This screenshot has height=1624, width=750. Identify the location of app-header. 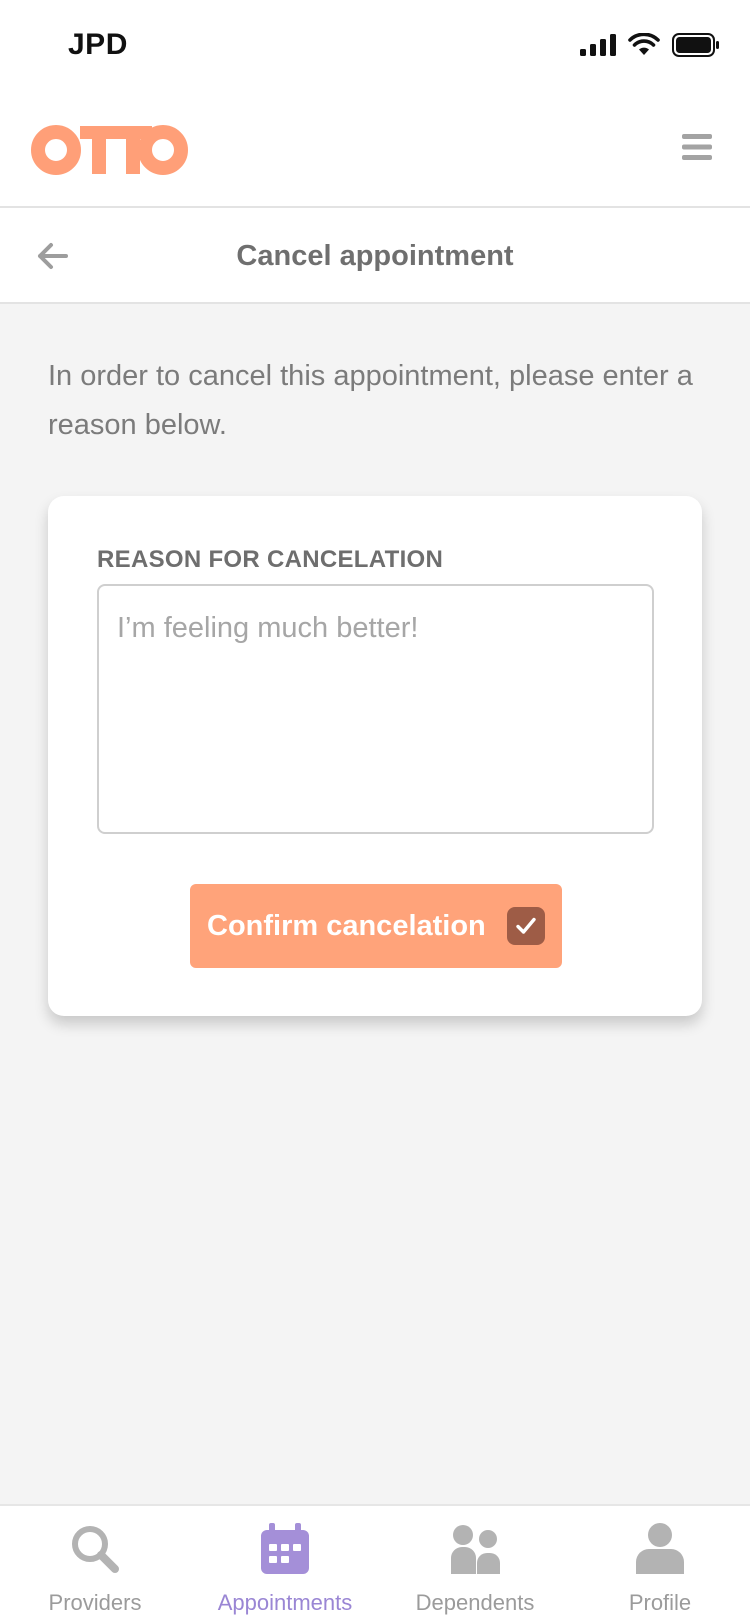
(375, 150).